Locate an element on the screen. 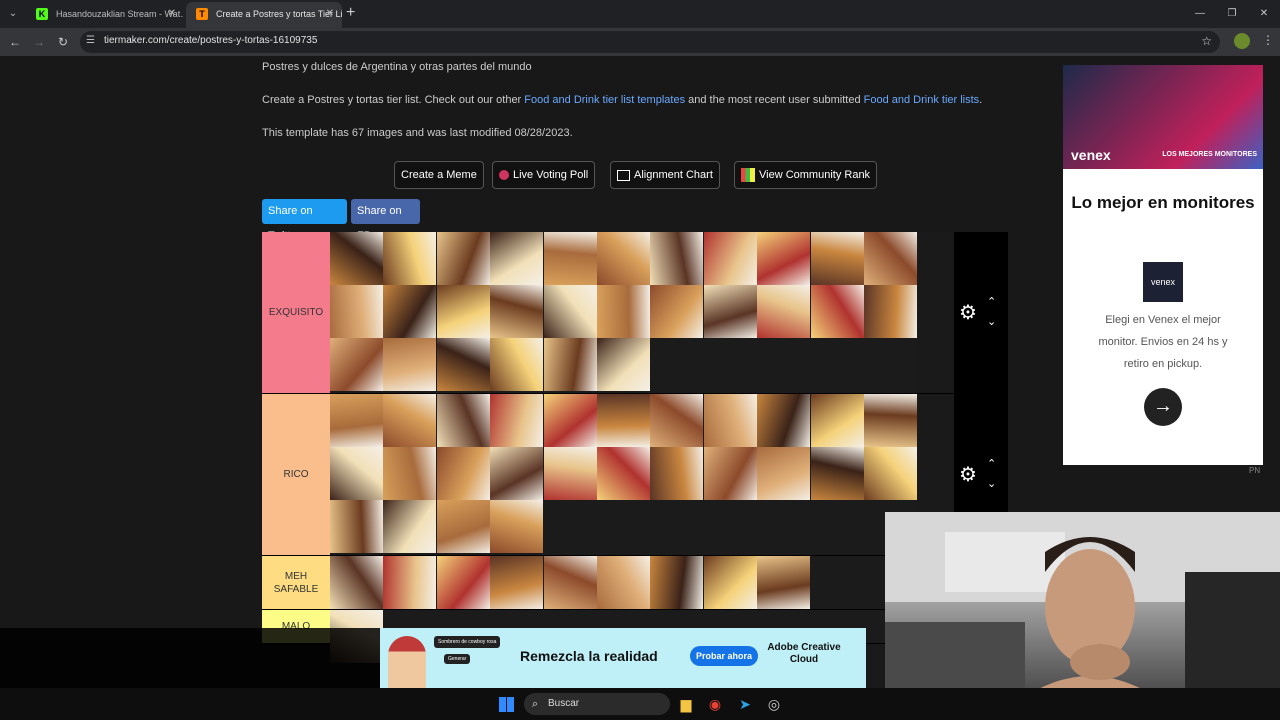 This screenshot has height=720, width=1280. restore-icon: ❐ is located at coordinates (1232, 14).